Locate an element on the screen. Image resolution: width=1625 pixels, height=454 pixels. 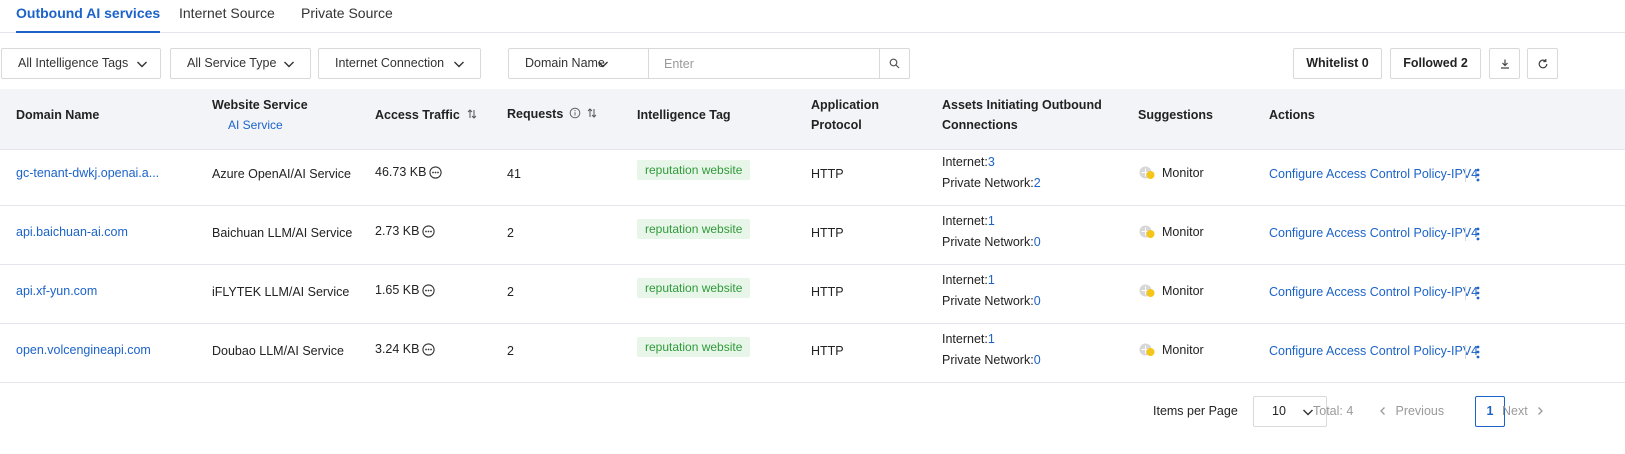
intelligence-tag-badge: reputation website is located at coordinates (694, 170).